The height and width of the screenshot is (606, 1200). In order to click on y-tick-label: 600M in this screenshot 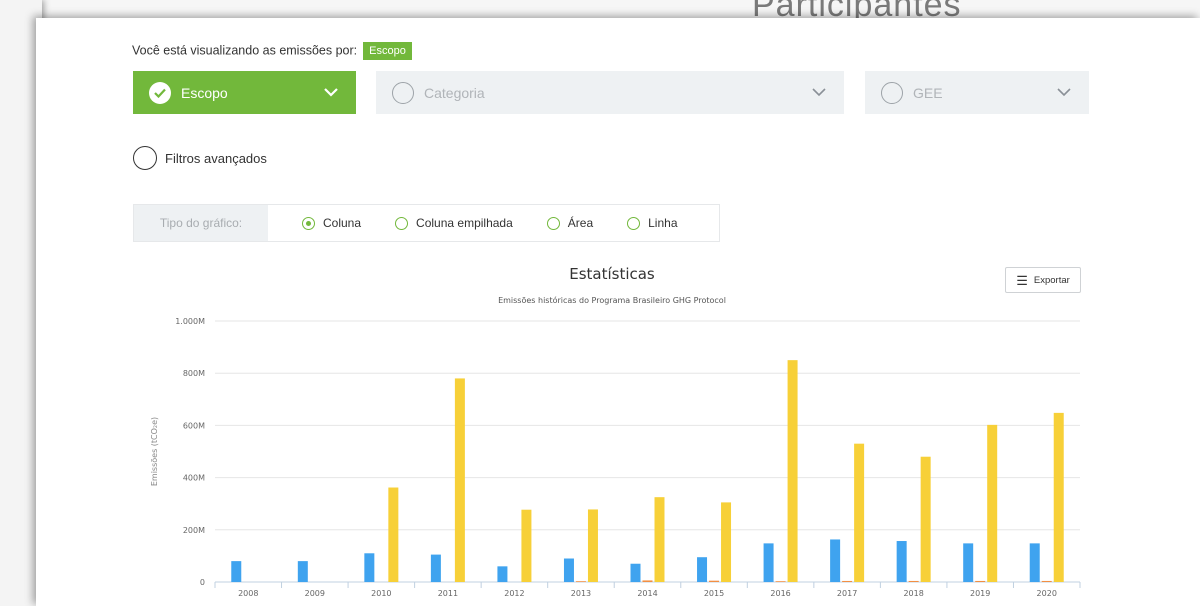, I will do `click(194, 425)`.